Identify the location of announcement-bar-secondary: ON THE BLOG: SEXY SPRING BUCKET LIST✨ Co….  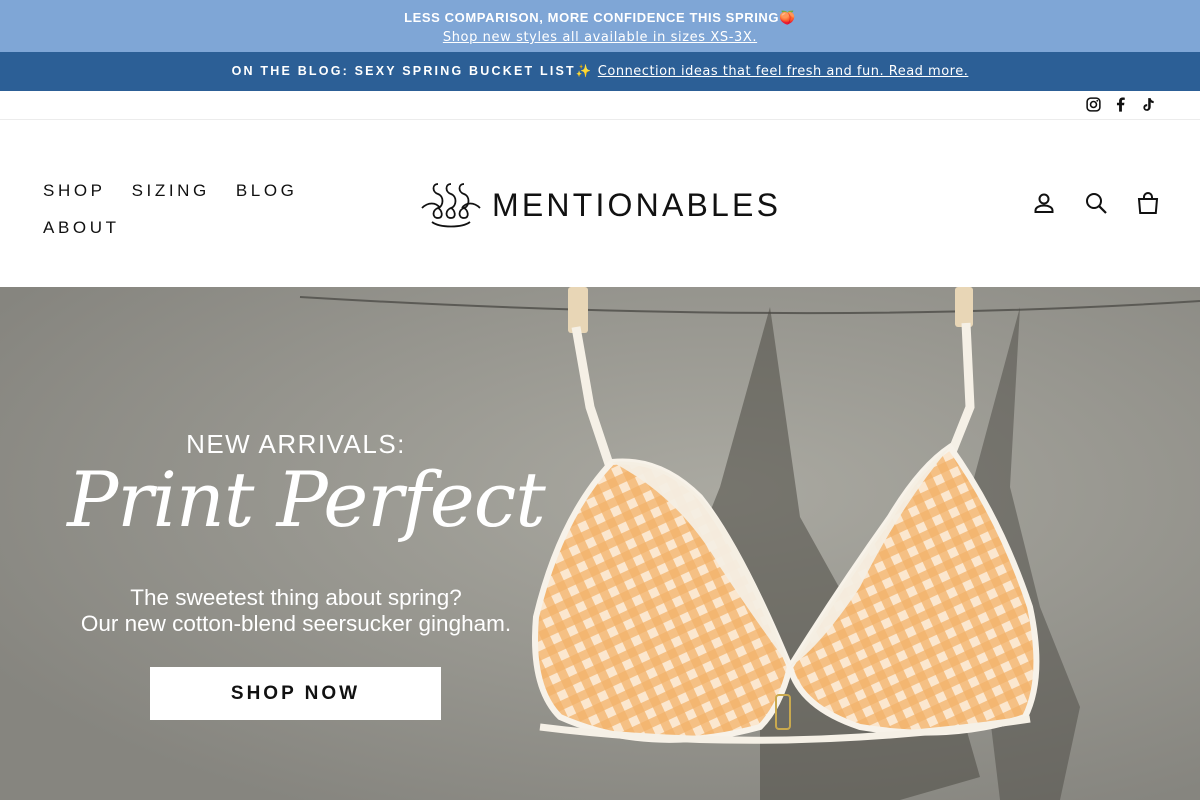
(600, 71).